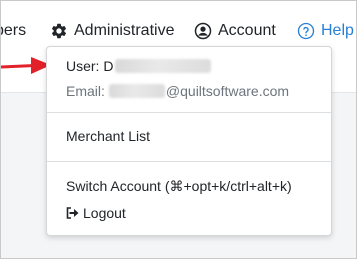 The height and width of the screenshot is (259, 357). I want to click on sign-out-icon, so click(72, 213).